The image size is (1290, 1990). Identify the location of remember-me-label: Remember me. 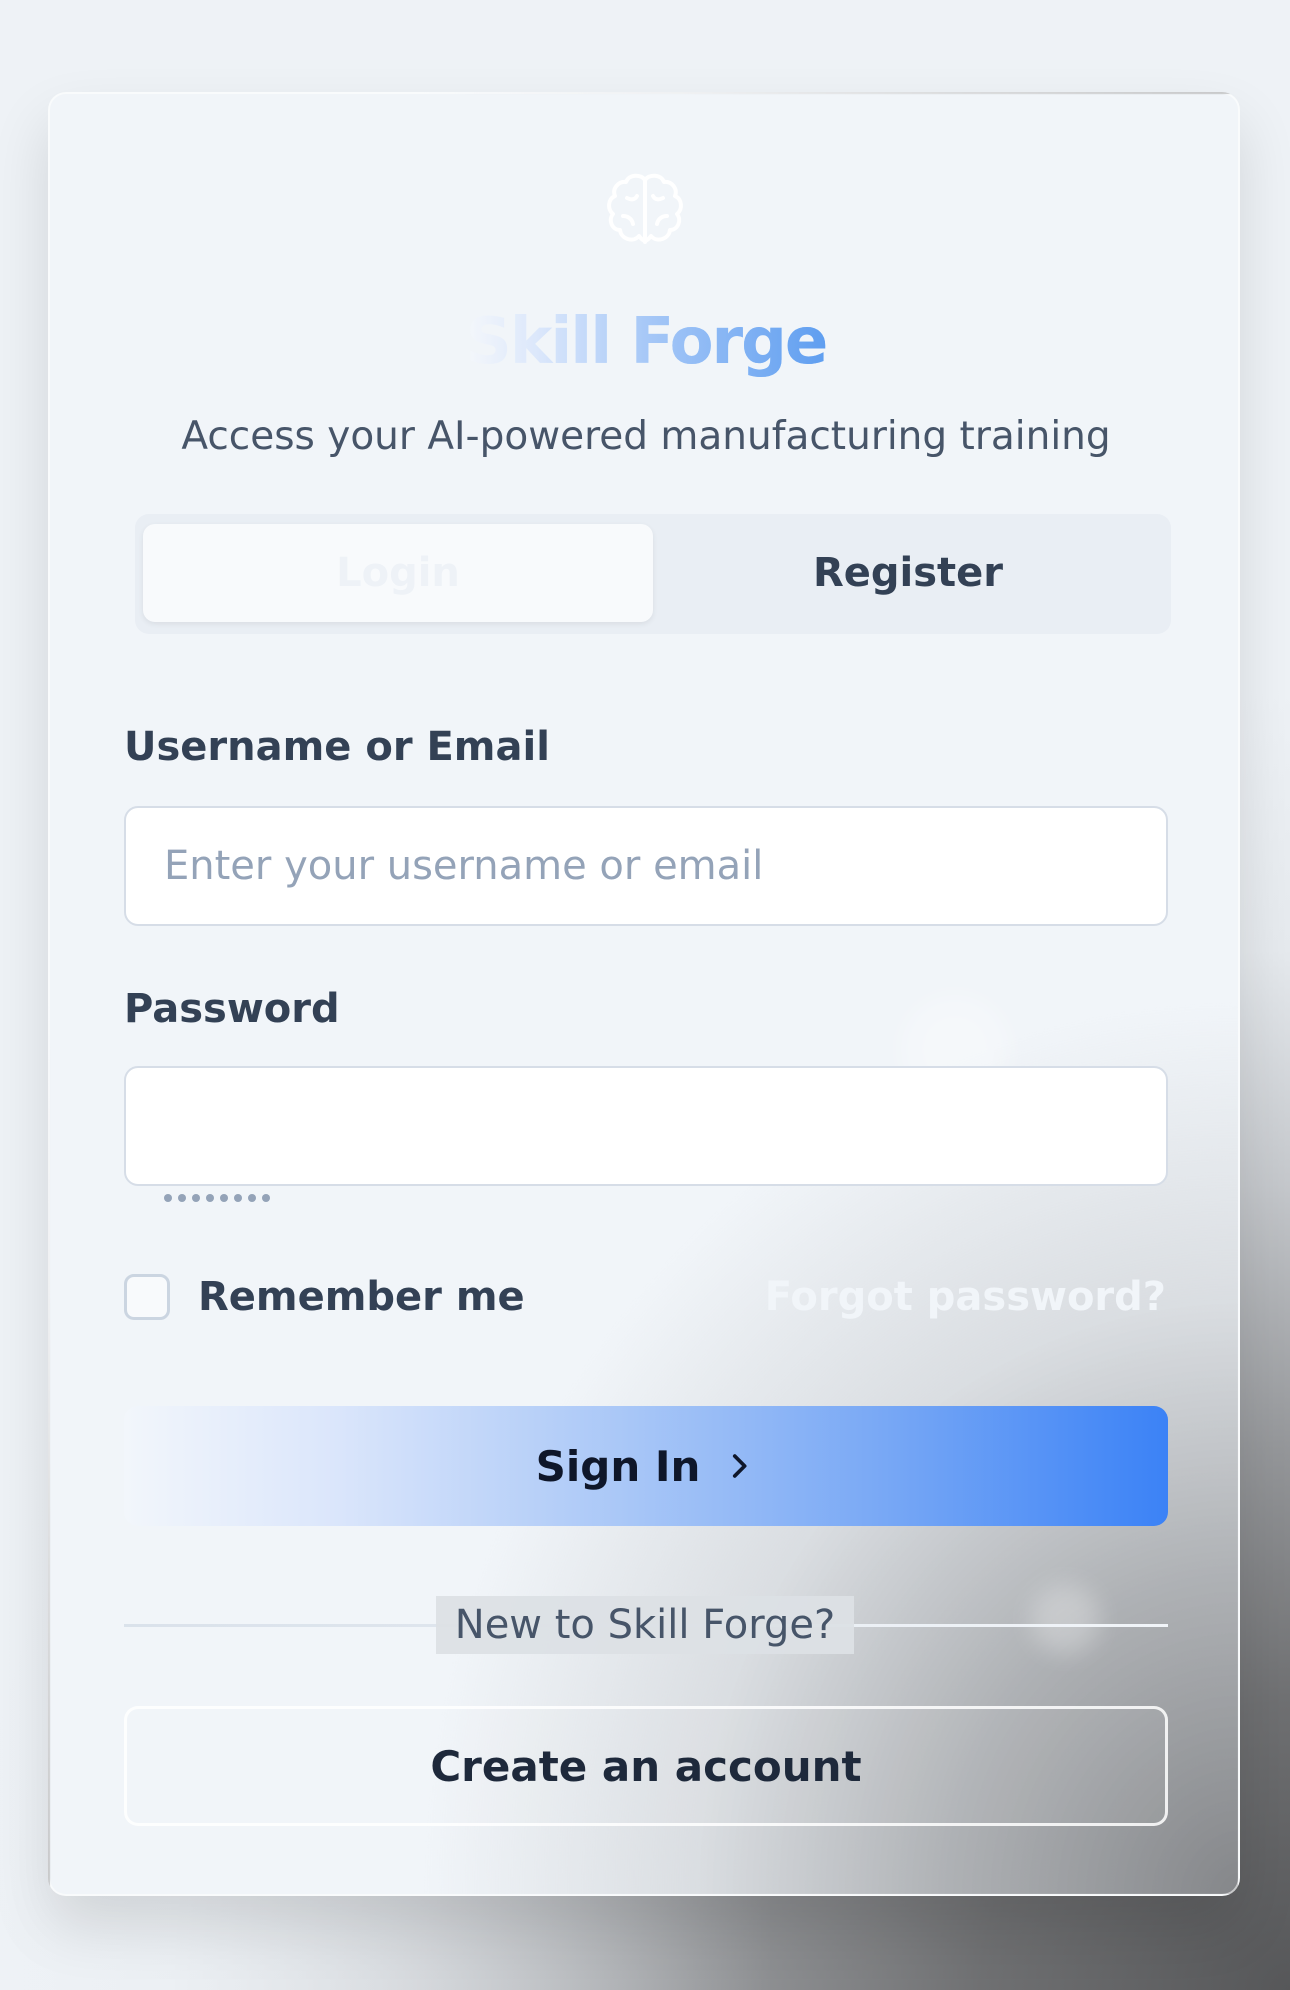
(361, 1297).